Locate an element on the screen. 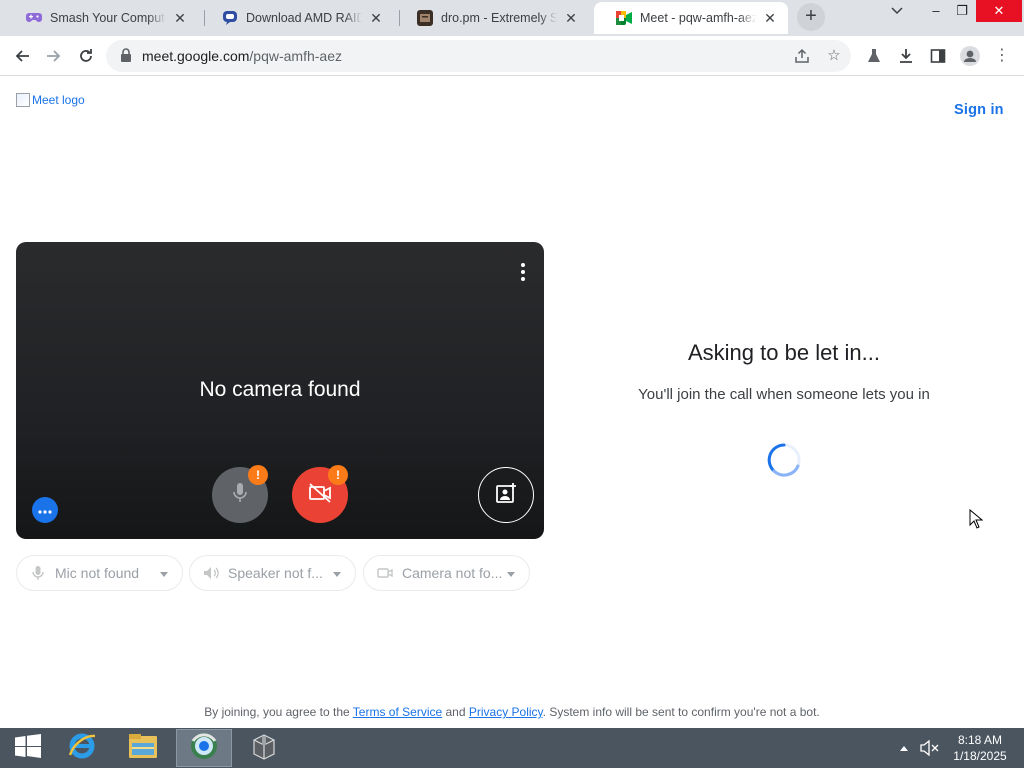  browser-globe-icon is located at coordinates (204, 748).